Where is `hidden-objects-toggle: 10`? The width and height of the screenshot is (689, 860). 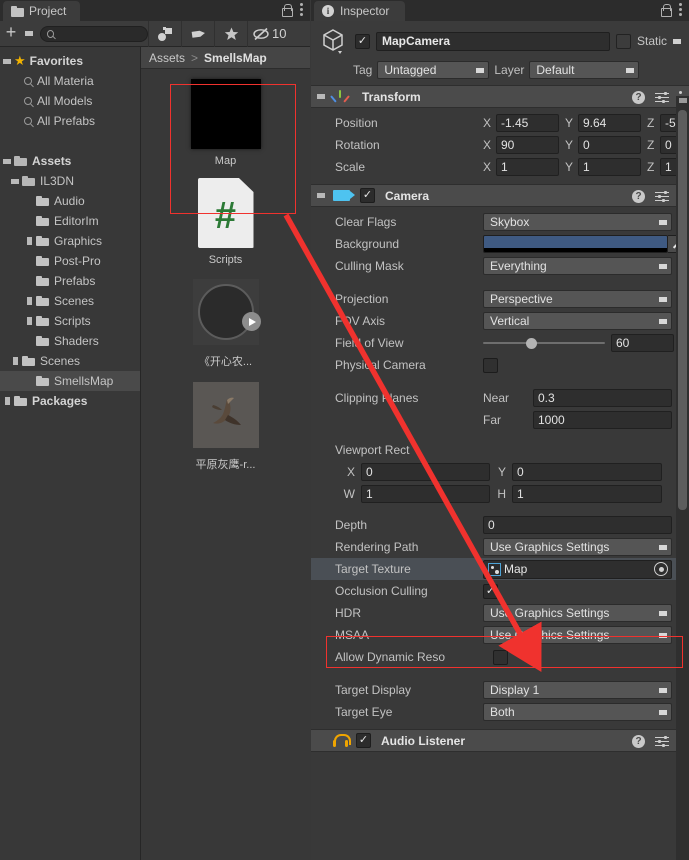
hidden-objects-toggle: 10 is located at coordinates (270, 34).